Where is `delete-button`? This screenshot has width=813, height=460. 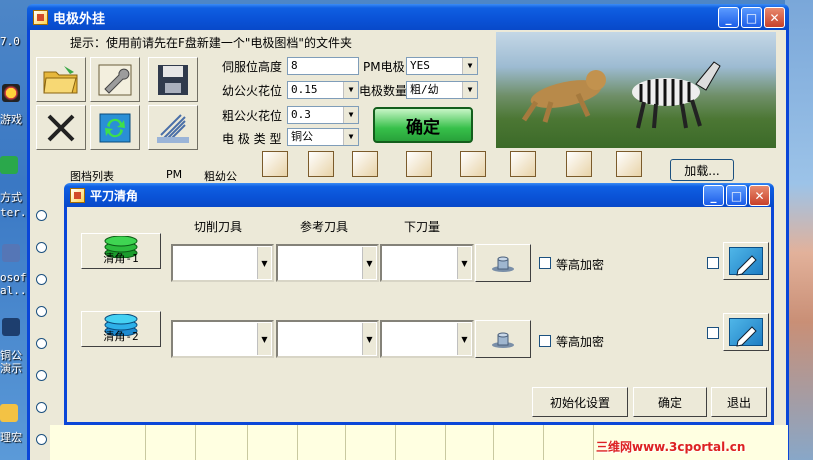 delete-button is located at coordinates (61, 127).